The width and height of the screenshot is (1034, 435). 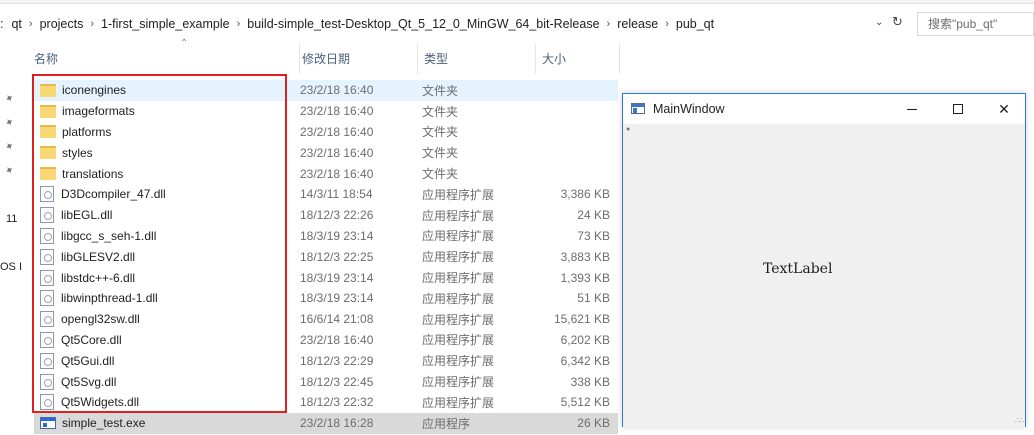 What do you see at coordinates (337, 423) in the screenshot?
I see `file-date: 23/2/18 16:28` at bounding box center [337, 423].